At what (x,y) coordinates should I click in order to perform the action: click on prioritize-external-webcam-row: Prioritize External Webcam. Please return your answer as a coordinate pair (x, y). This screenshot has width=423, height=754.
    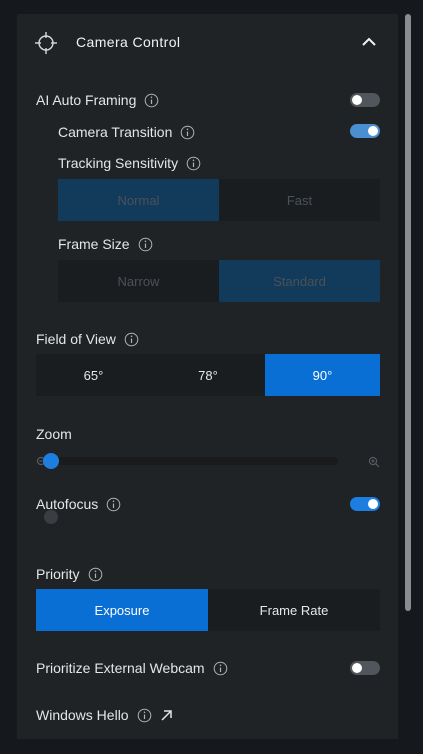
    Looking at the image, I should click on (132, 668).